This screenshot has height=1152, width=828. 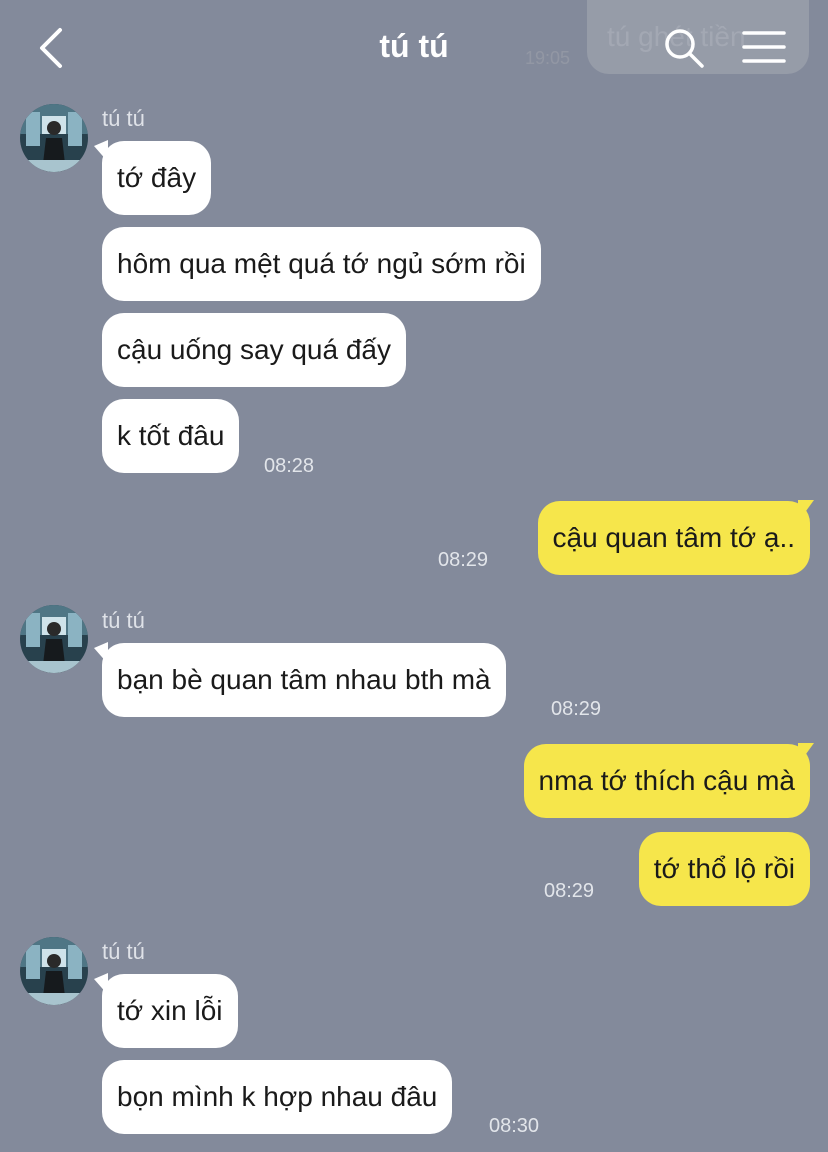 I want to click on search-button, so click(x=684, y=48).